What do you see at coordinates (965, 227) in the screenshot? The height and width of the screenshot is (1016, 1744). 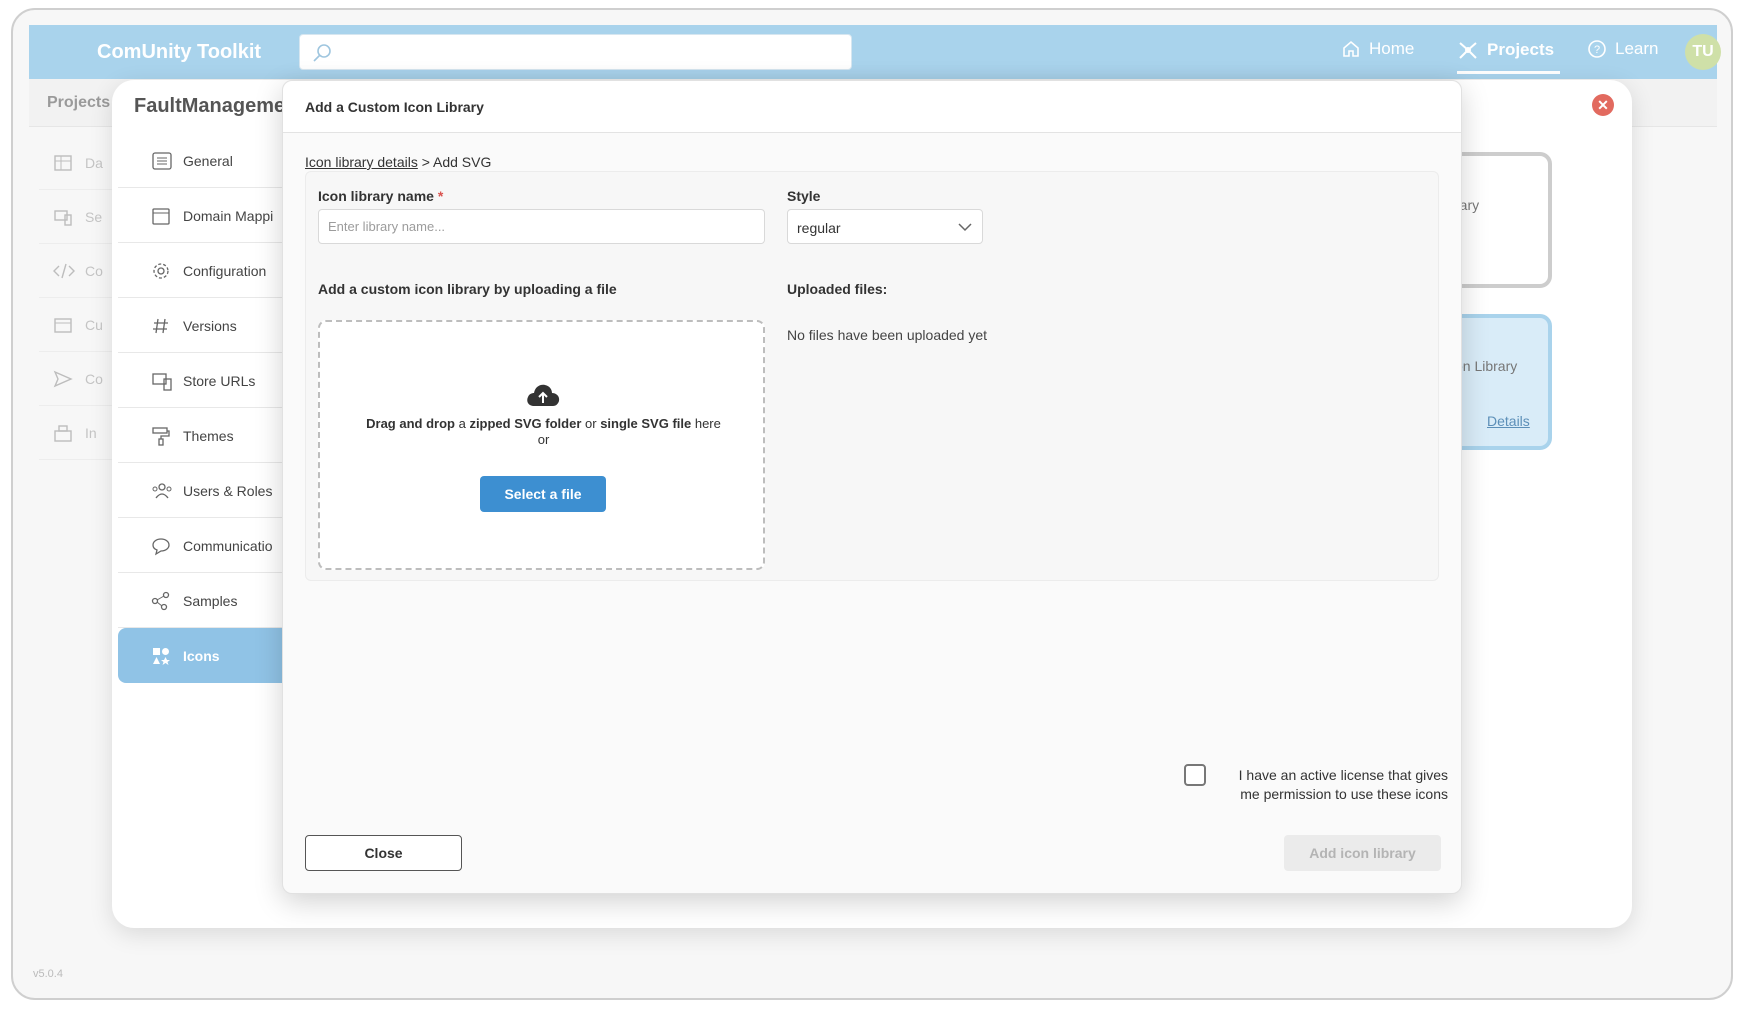 I see `chevron-down-icon` at bounding box center [965, 227].